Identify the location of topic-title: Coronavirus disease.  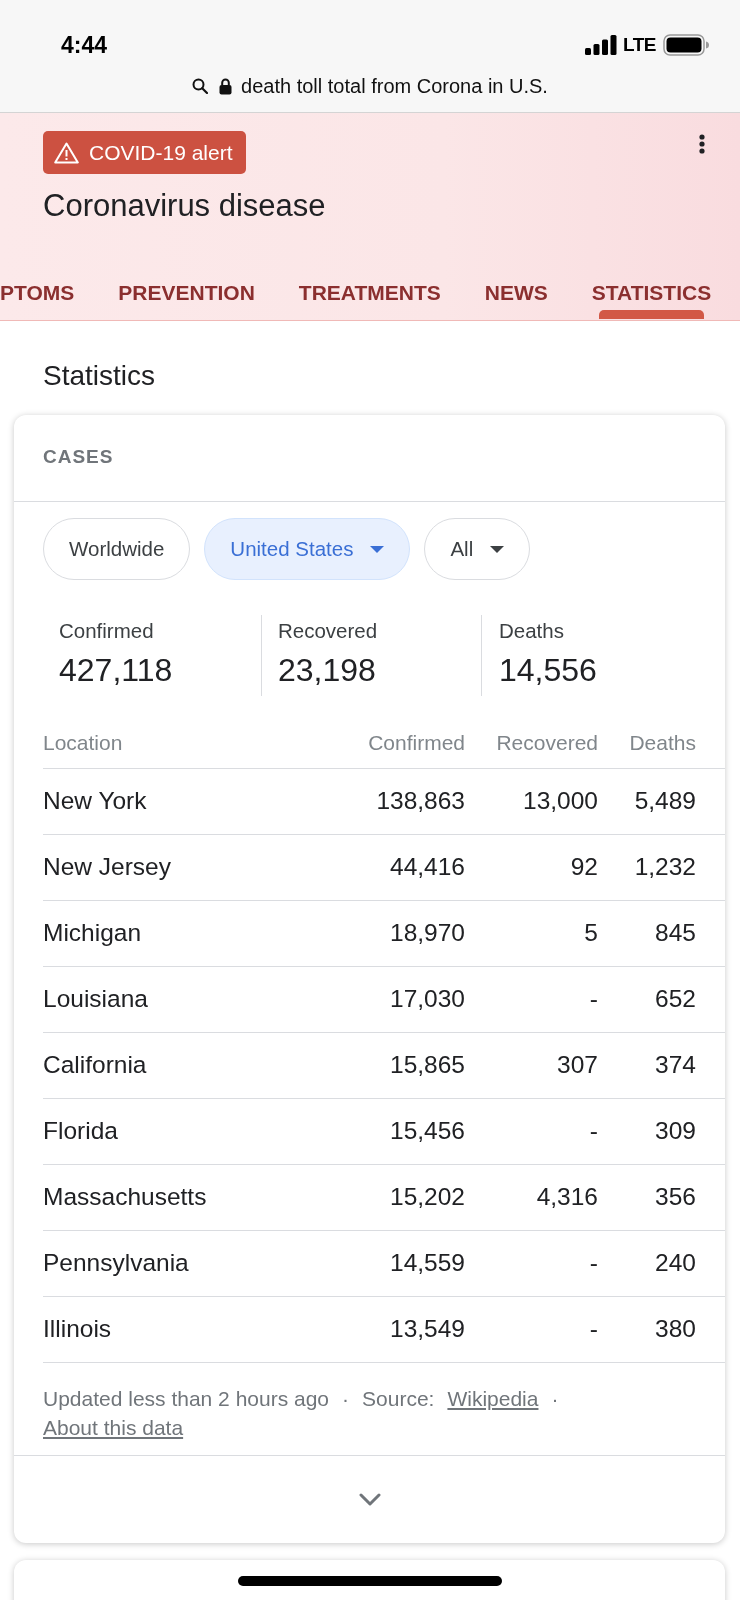
(185, 206).